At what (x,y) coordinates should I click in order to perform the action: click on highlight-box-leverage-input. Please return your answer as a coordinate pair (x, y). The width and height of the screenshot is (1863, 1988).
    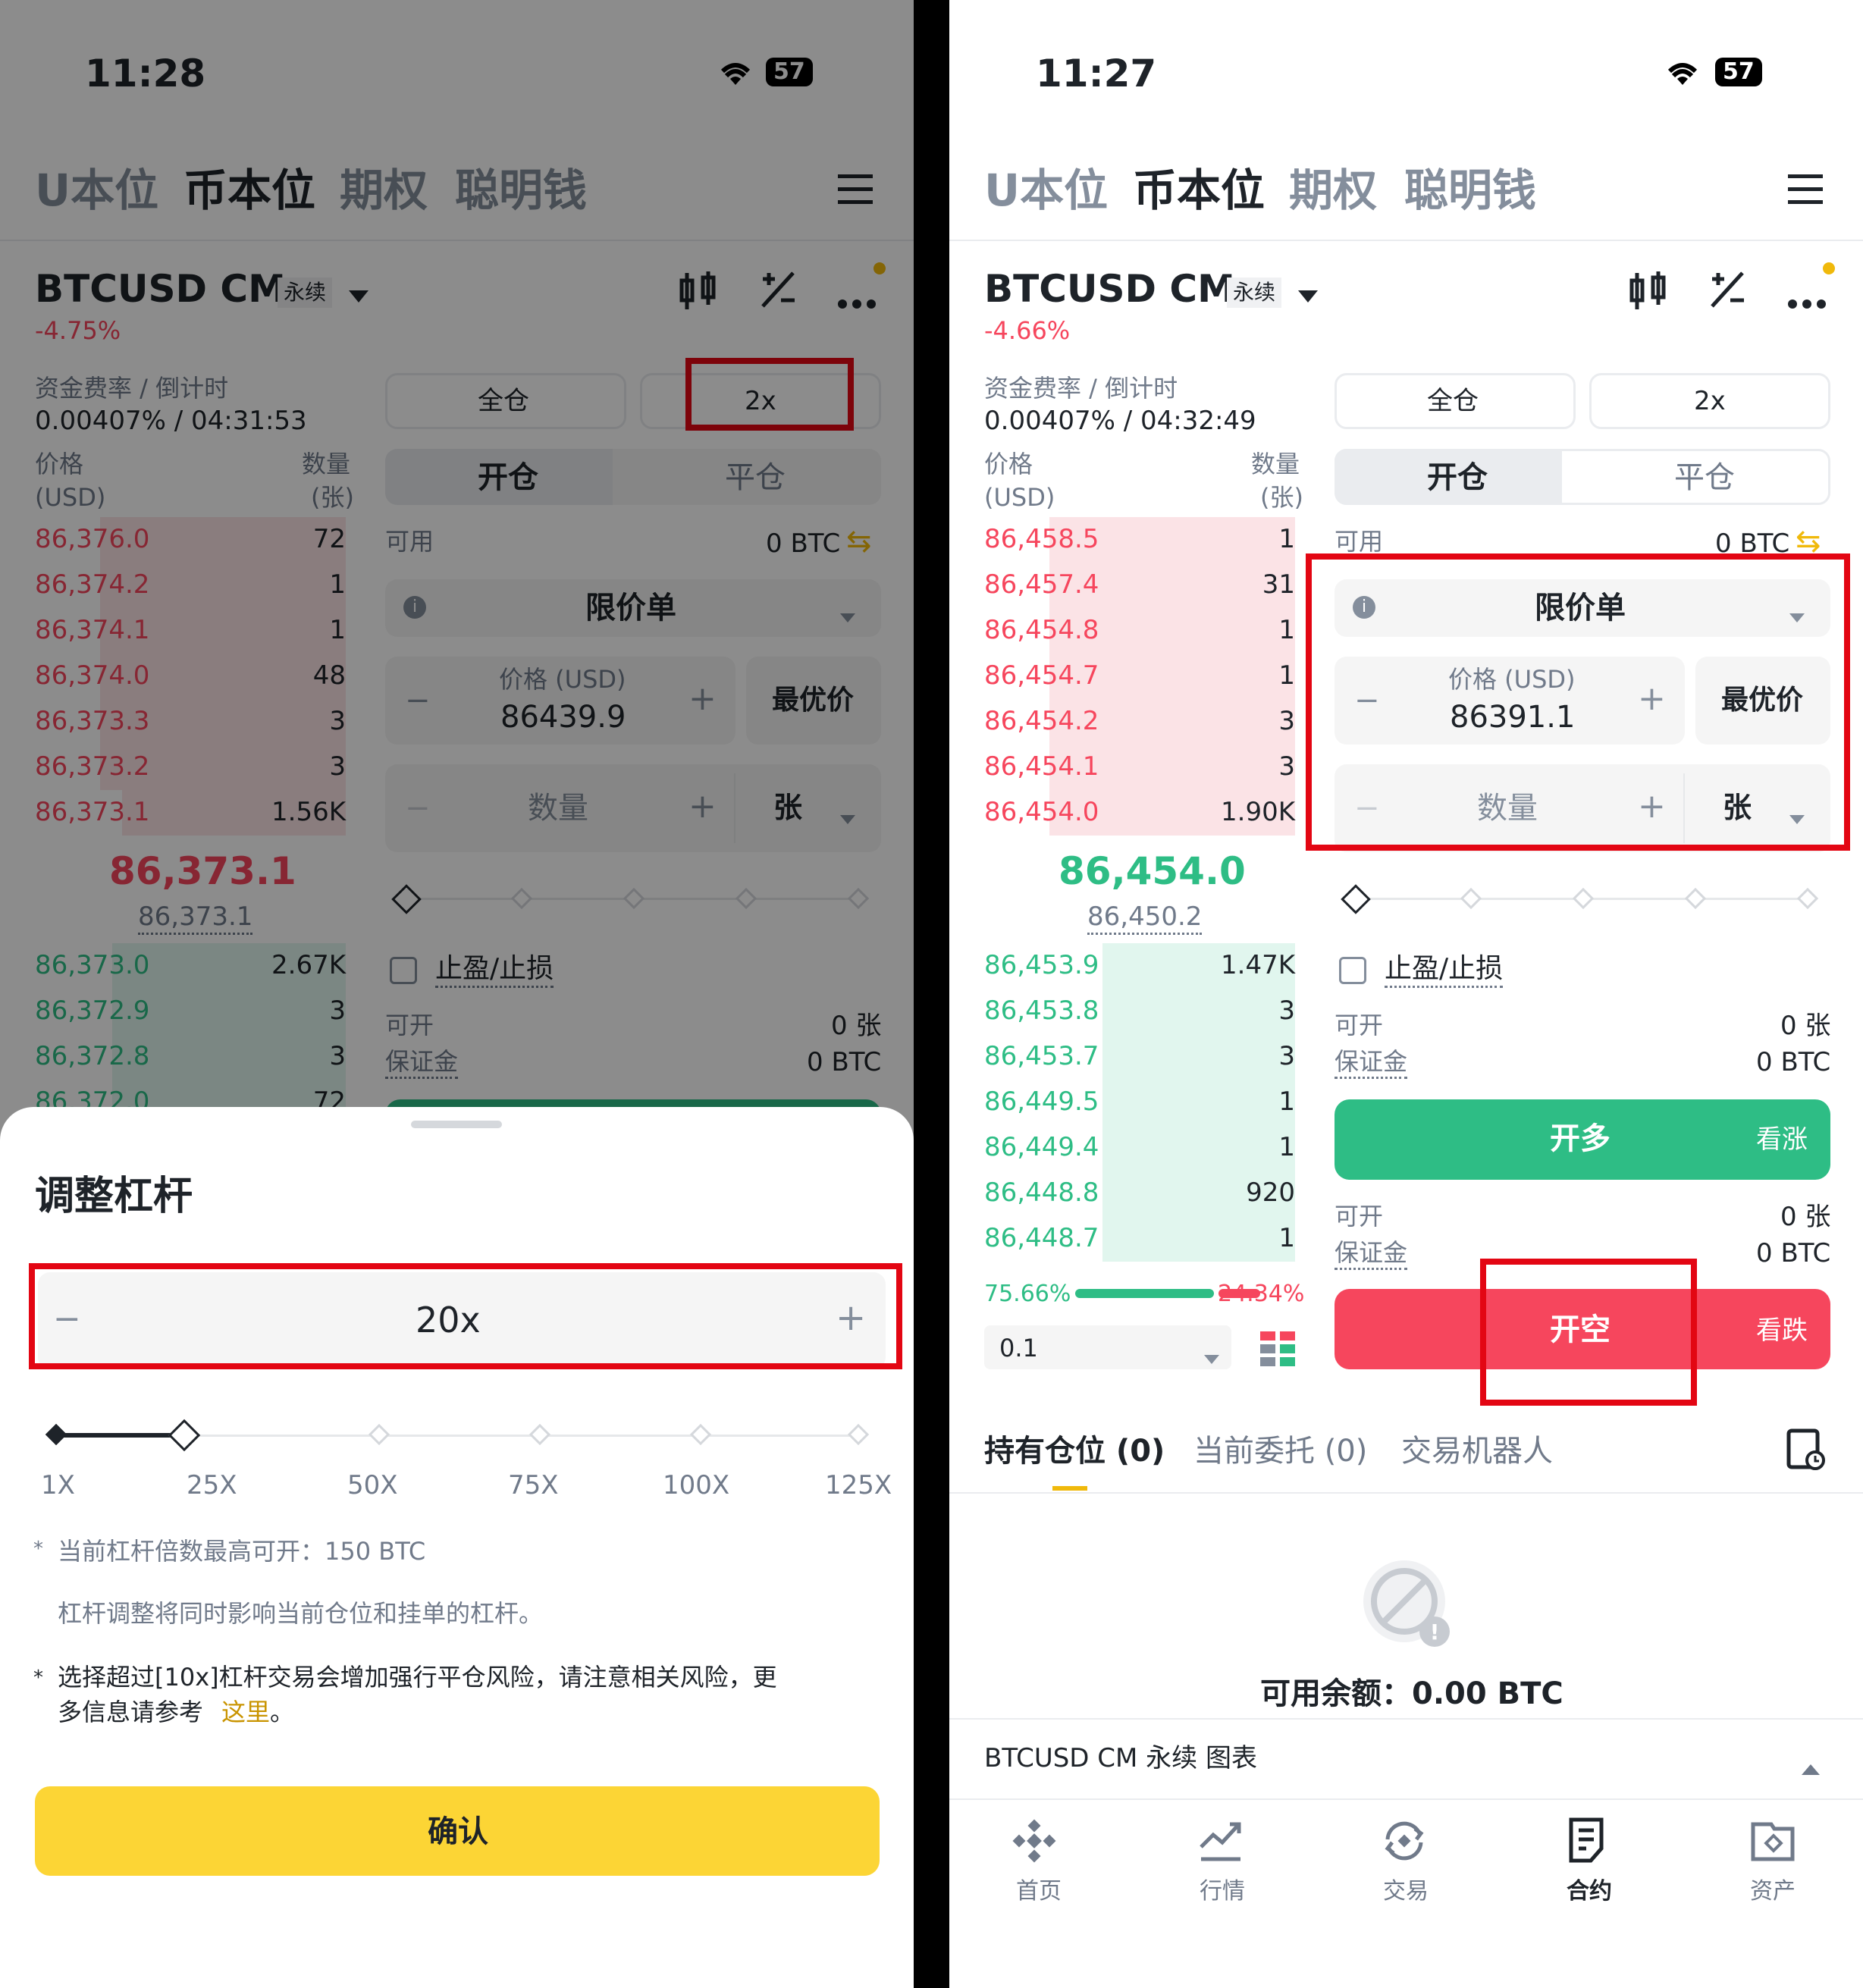
    Looking at the image, I should click on (465, 1316).